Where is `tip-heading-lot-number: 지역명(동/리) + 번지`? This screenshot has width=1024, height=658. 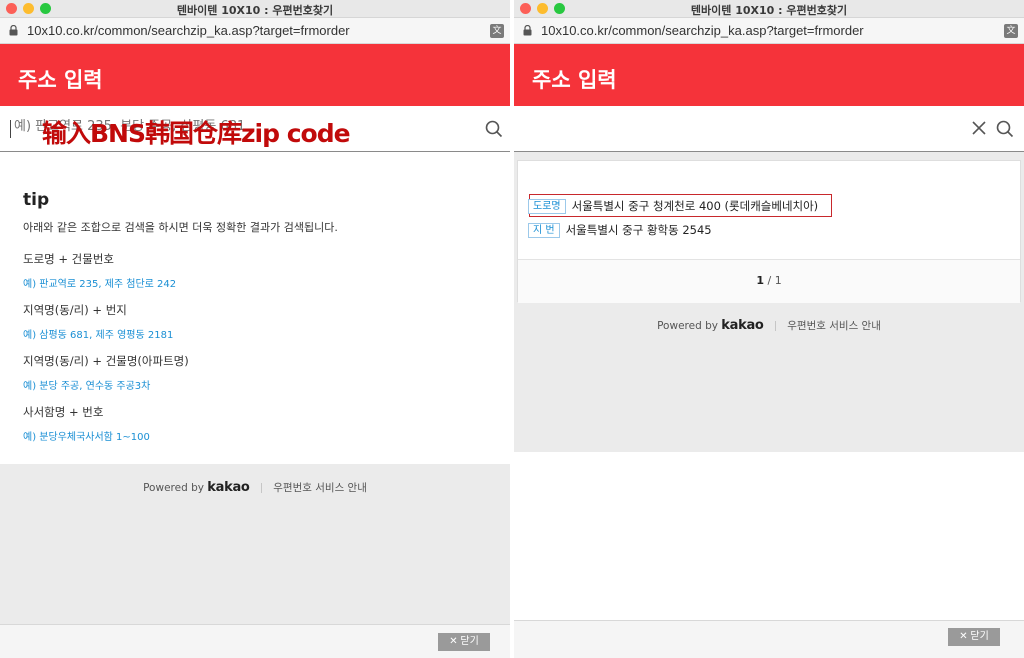
tip-heading-lot-number: 지역명(동/리) + 번지 is located at coordinates (75, 310).